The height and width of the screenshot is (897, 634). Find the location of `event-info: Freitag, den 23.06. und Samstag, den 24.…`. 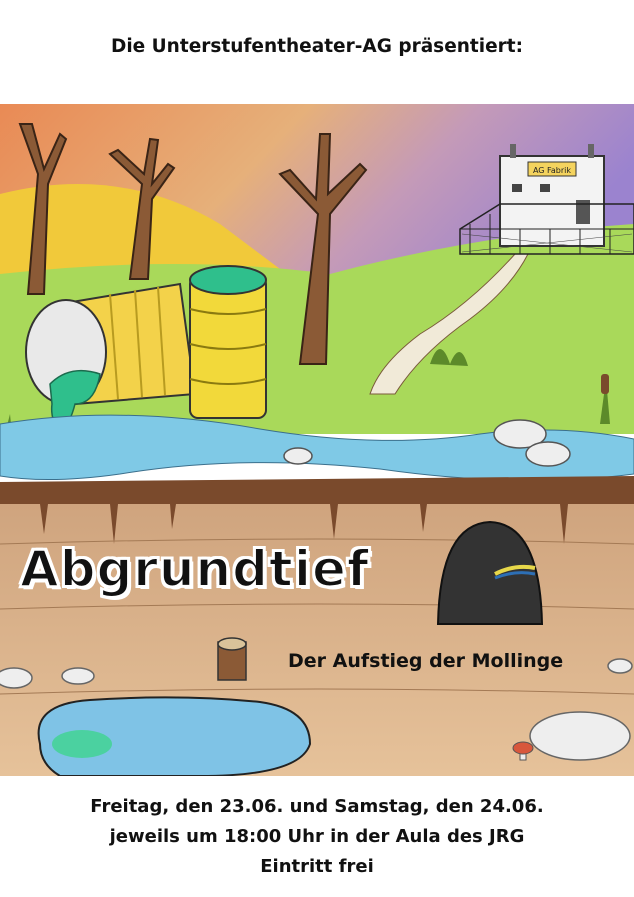

event-info: Freitag, den 23.06. und Samstag, den 24.… is located at coordinates (317, 837).